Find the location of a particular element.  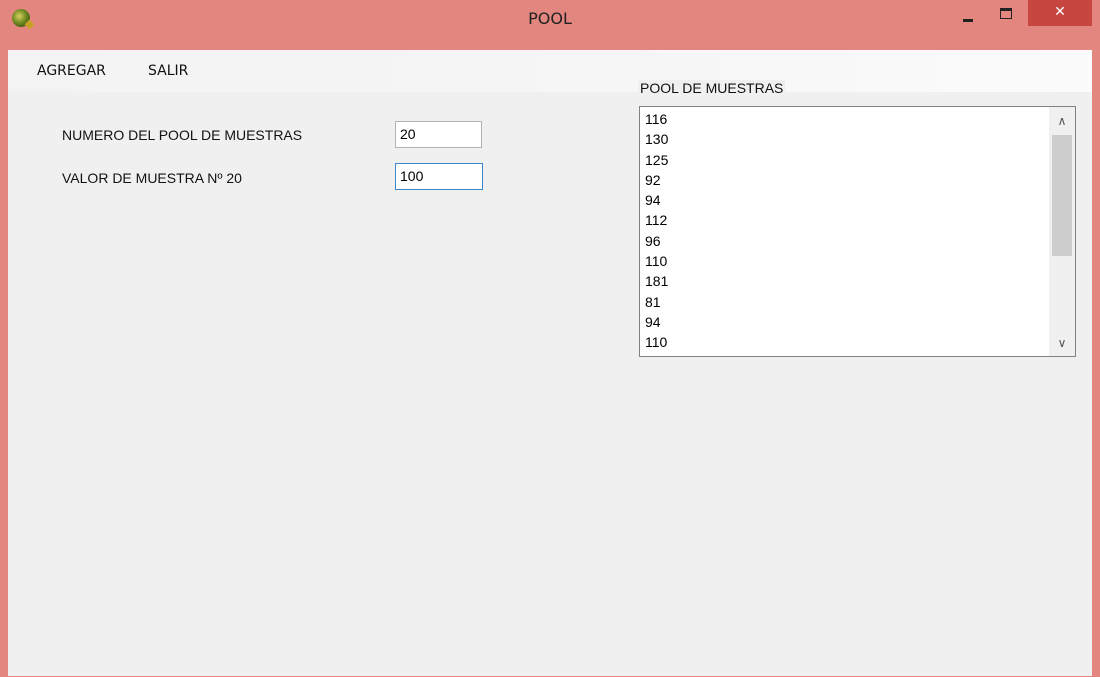

window-title: POOL is located at coordinates (550, 18).